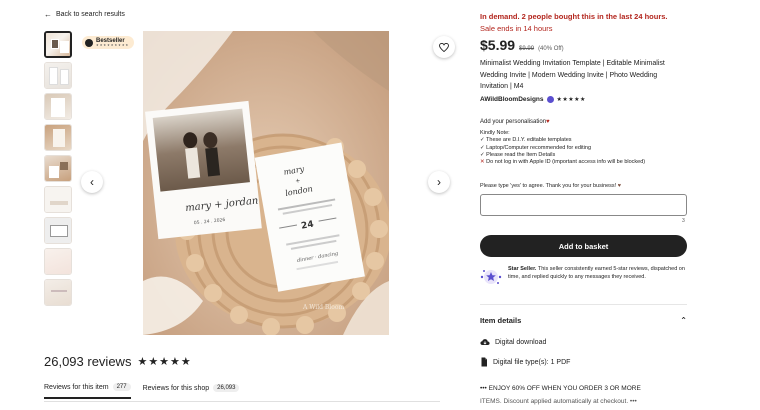  I want to click on thumbnail-strip, so click(58, 170).